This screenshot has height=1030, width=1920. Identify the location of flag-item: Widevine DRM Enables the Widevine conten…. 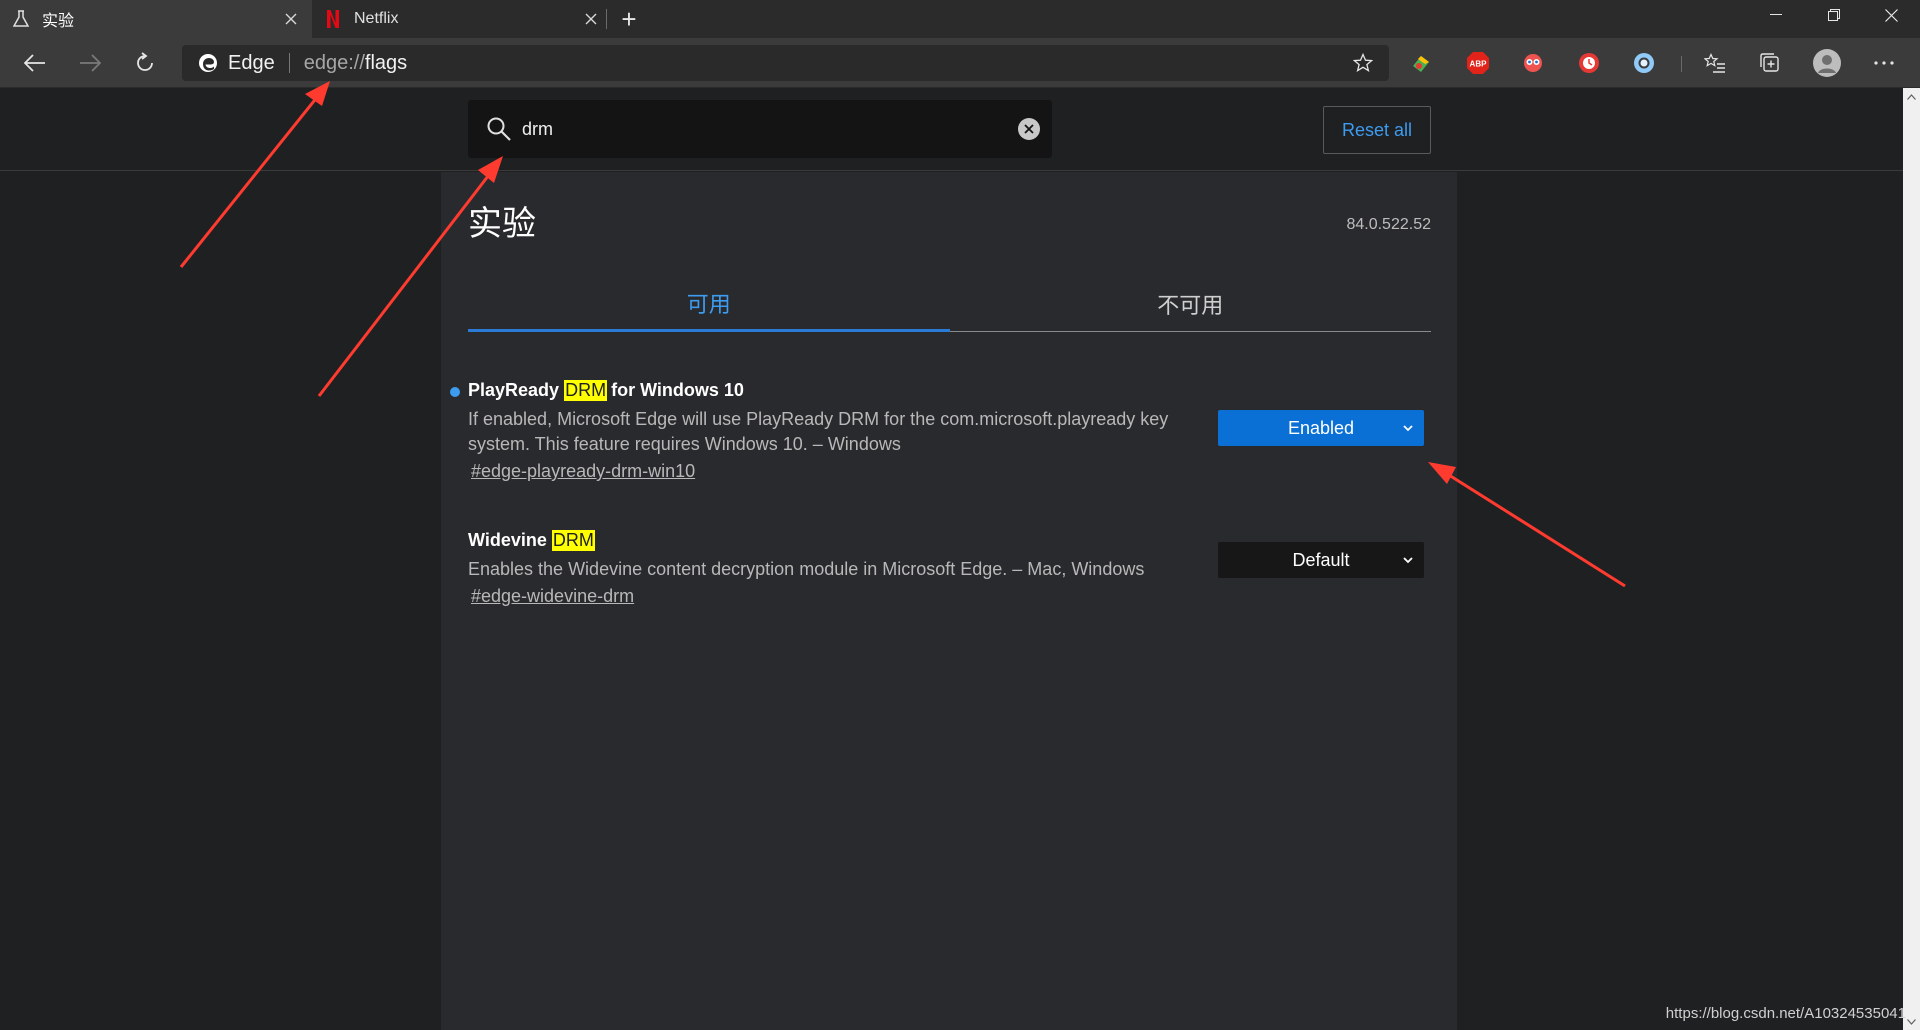
(949, 568).